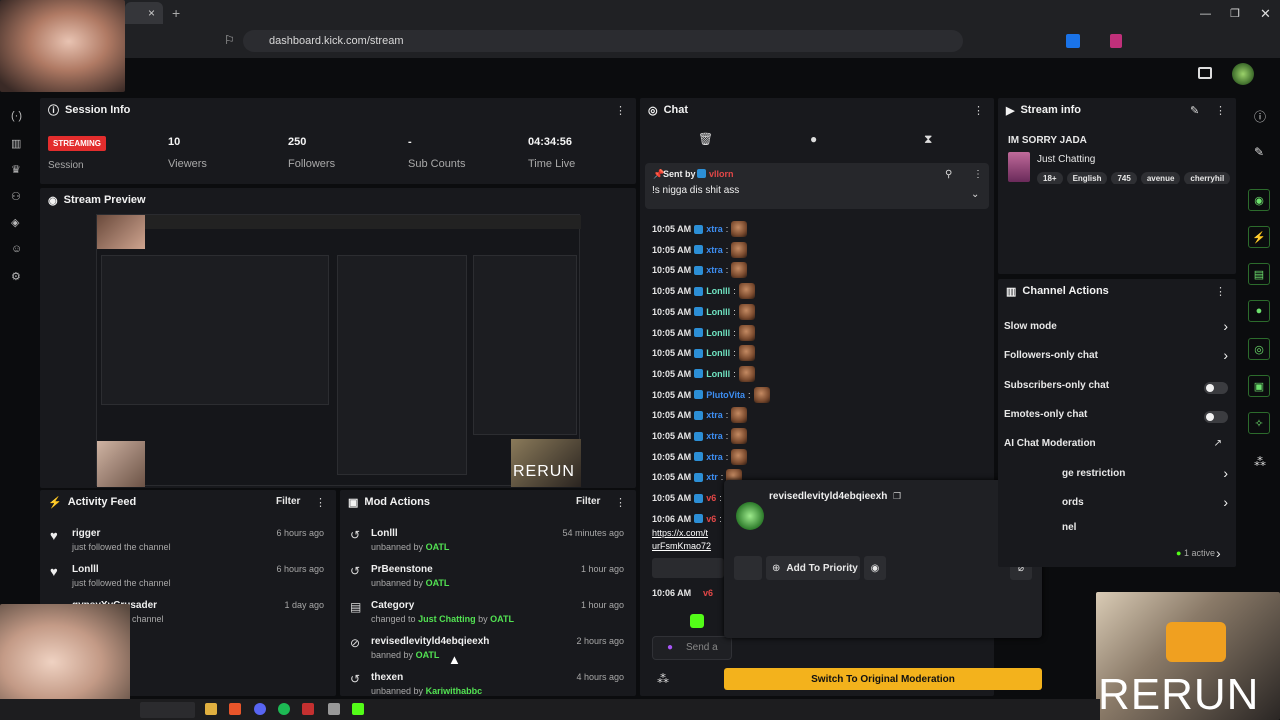 Image resolution: width=1280 pixels, height=720 pixels. I want to click on chevron-down-icon: ⌄, so click(975, 194).